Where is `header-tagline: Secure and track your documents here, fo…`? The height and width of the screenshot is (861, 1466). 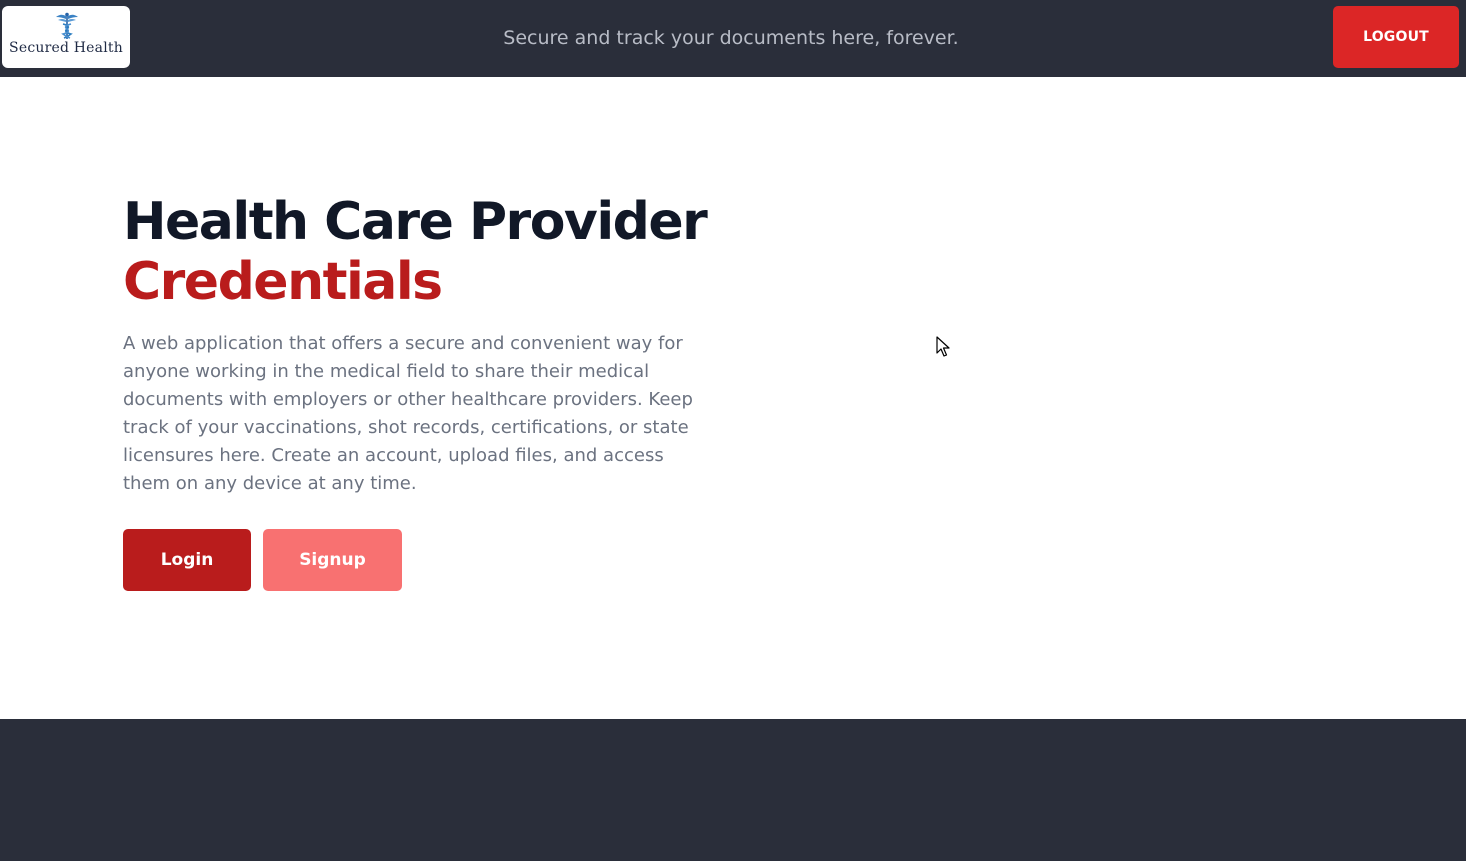 header-tagline: Secure and track your documents here, fo… is located at coordinates (731, 38).